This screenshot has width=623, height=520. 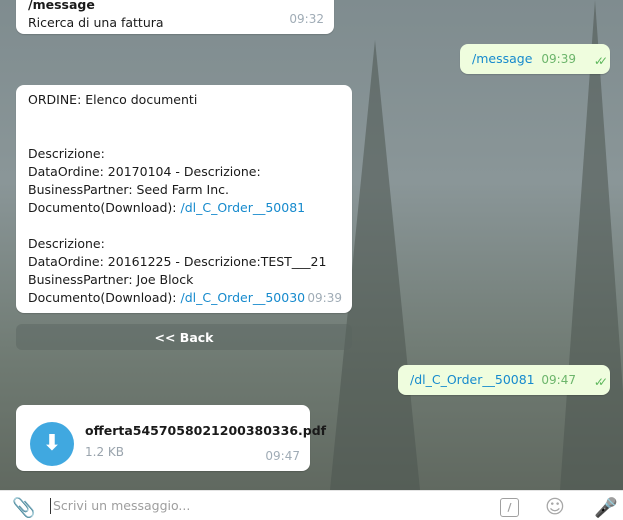 What do you see at coordinates (502, 58) in the screenshot?
I see `command-link: /message` at bounding box center [502, 58].